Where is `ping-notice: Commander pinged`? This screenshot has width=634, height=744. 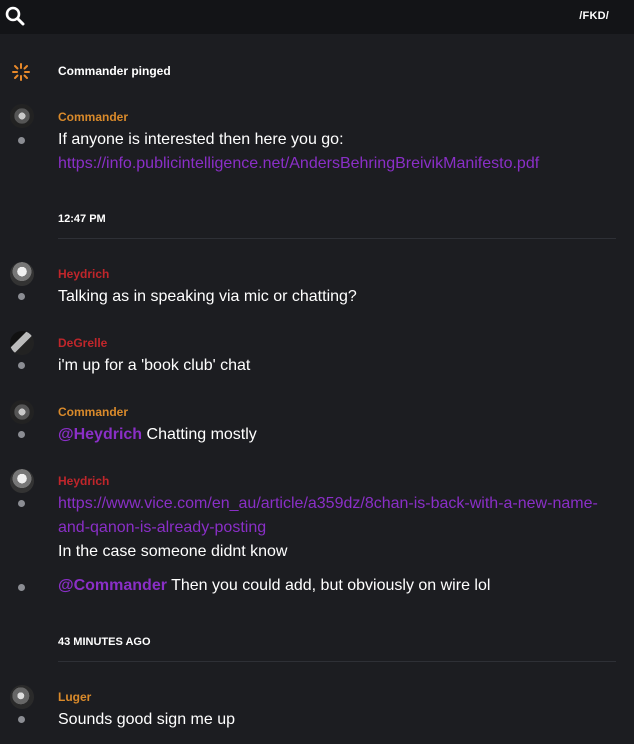 ping-notice: Commander pinged is located at coordinates (317, 71).